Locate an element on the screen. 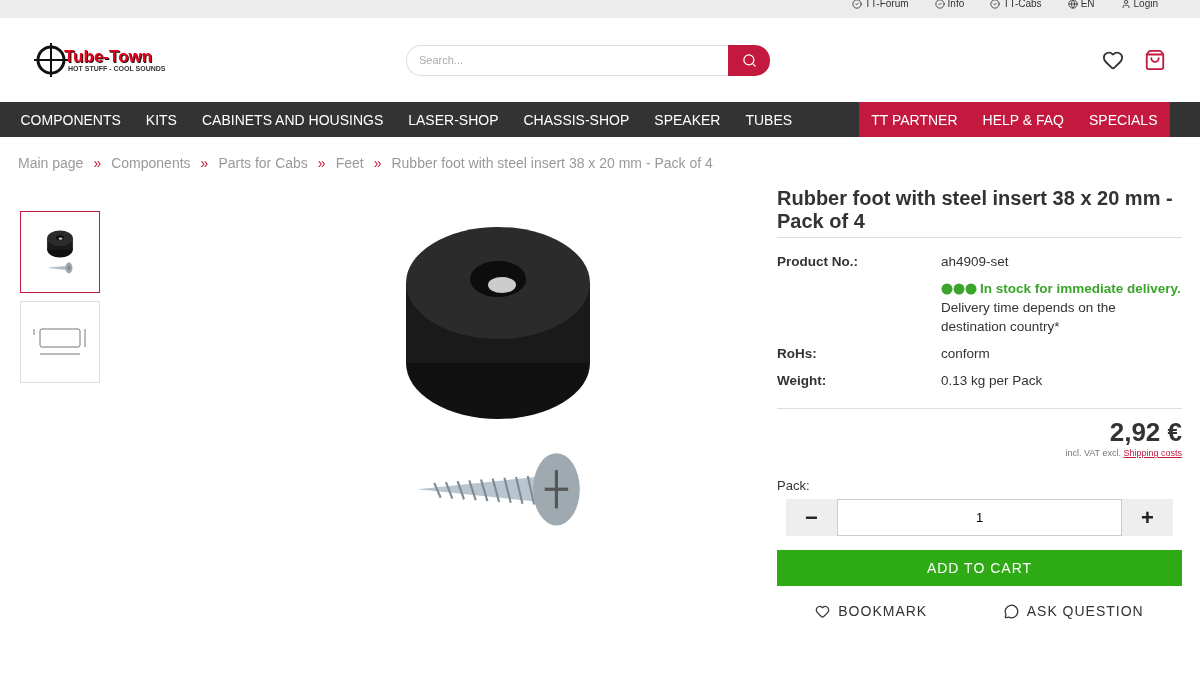  nav-item: CHASSIS-SHOP is located at coordinates (576, 119).